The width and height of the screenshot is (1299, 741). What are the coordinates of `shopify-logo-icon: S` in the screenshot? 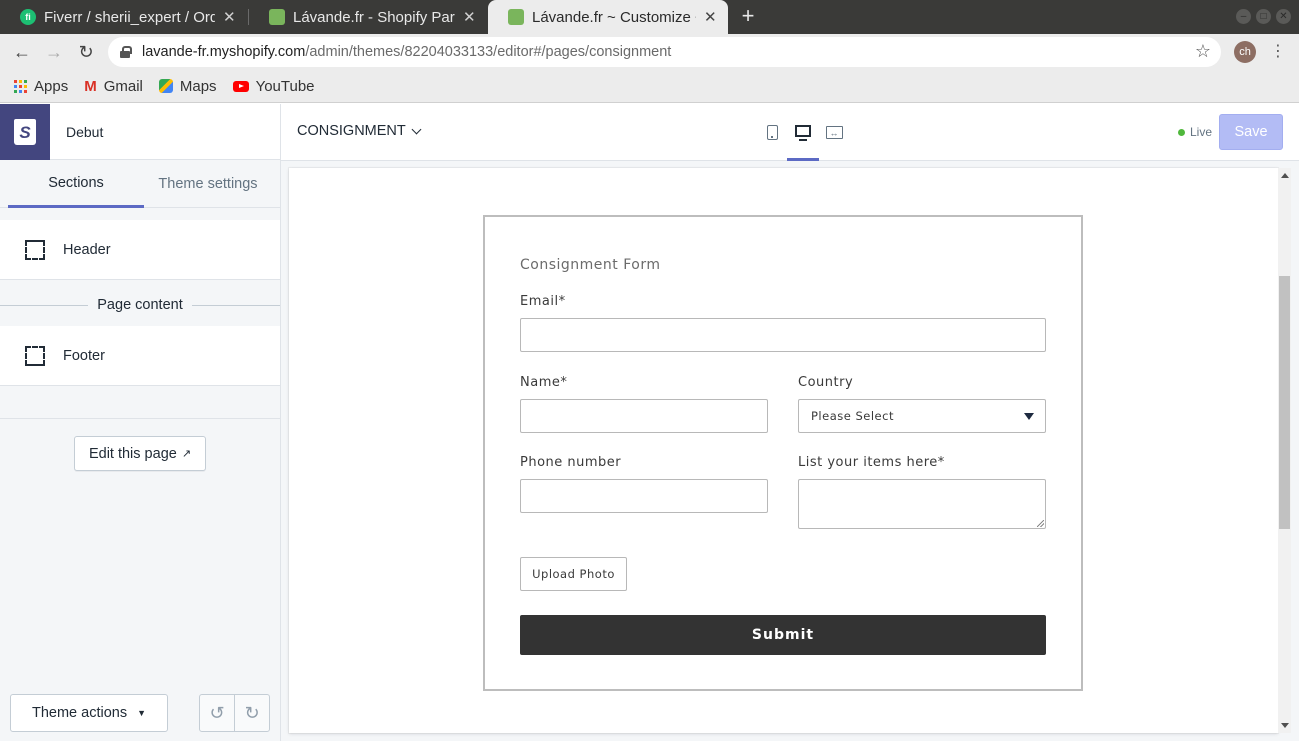 It's located at (25, 132).